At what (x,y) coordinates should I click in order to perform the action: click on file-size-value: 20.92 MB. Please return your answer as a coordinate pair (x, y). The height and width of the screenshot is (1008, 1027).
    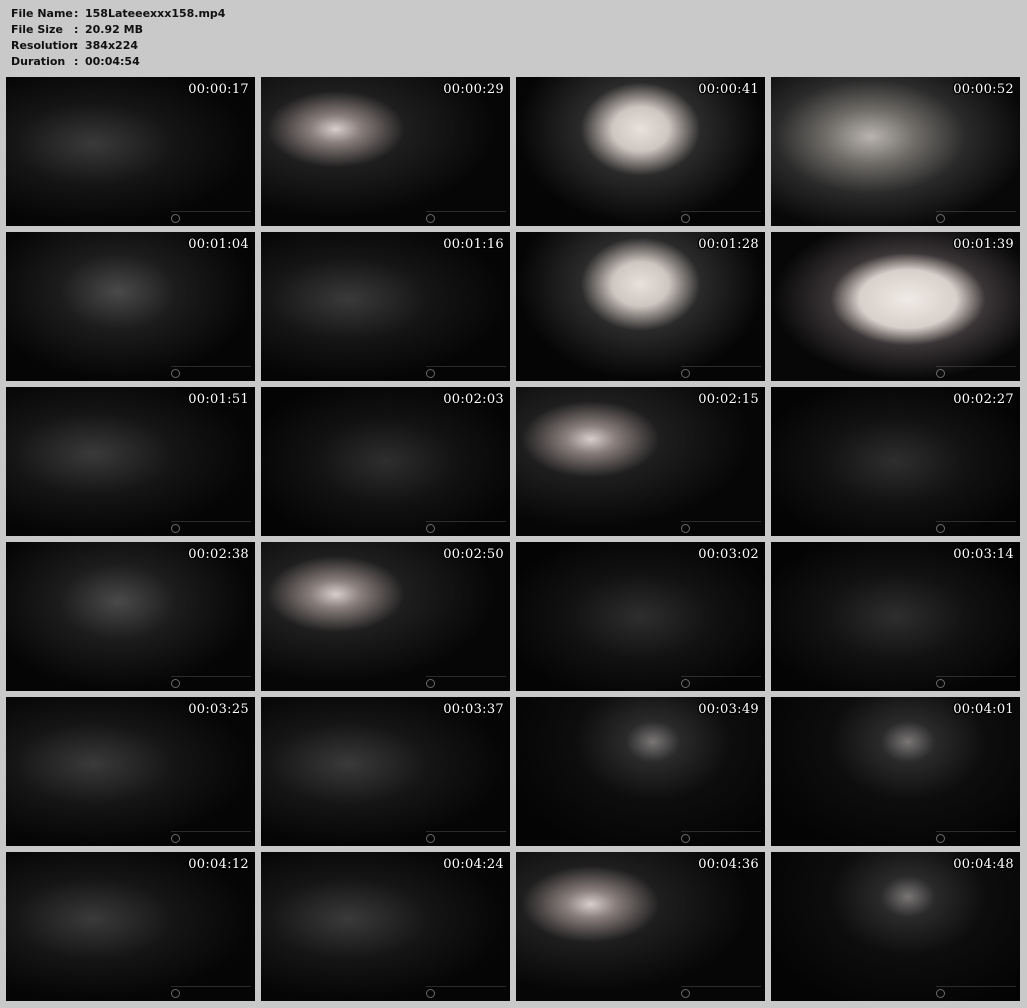
    Looking at the image, I should click on (114, 29).